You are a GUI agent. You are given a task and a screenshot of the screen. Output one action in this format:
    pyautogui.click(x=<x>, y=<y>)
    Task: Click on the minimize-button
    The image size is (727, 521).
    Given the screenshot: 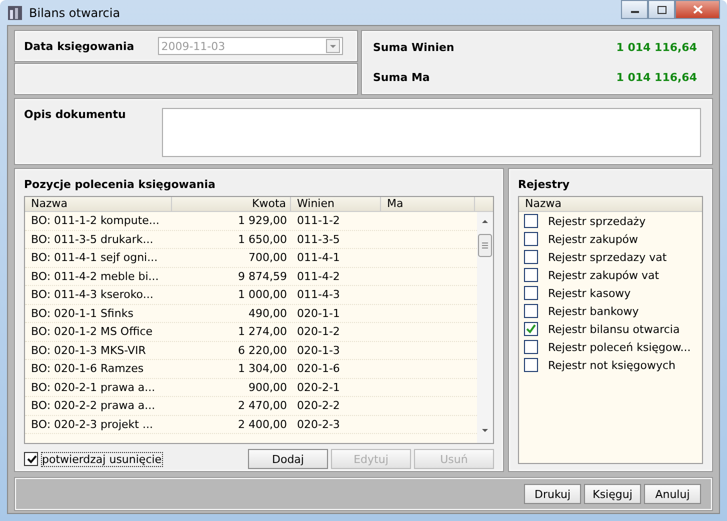 What is the action you would take?
    pyautogui.click(x=634, y=9)
    